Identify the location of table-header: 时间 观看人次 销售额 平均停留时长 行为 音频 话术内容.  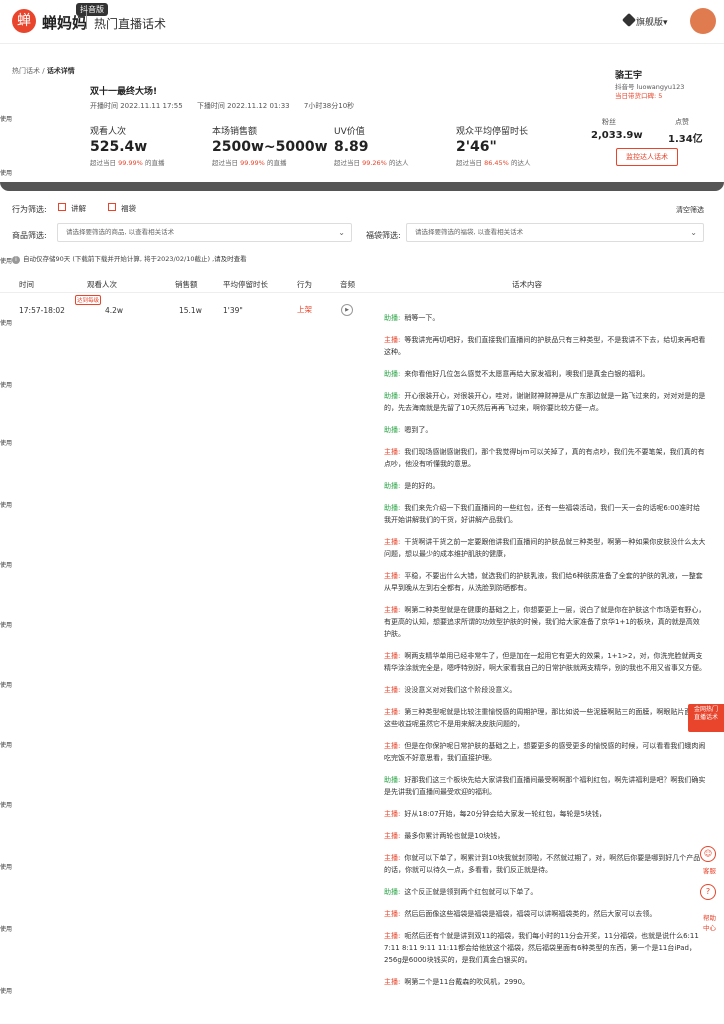
(362, 283).